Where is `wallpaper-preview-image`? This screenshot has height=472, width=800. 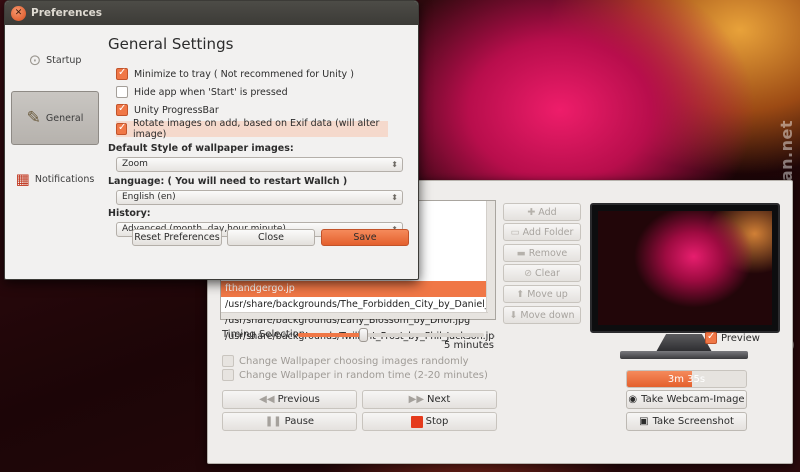 wallpaper-preview-image is located at coordinates (685, 268).